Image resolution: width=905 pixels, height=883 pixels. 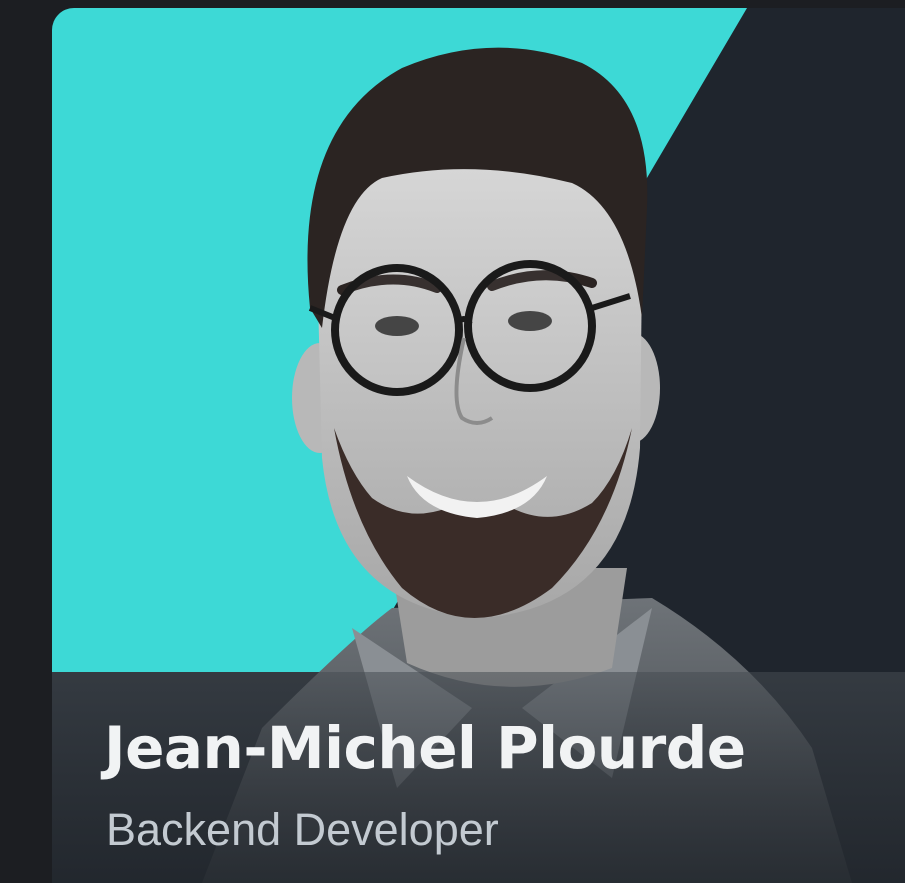 What do you see at coordinates (397, 330) in the screenshot?
I see `glasses-lens-left` at bounding box center [397, 330].